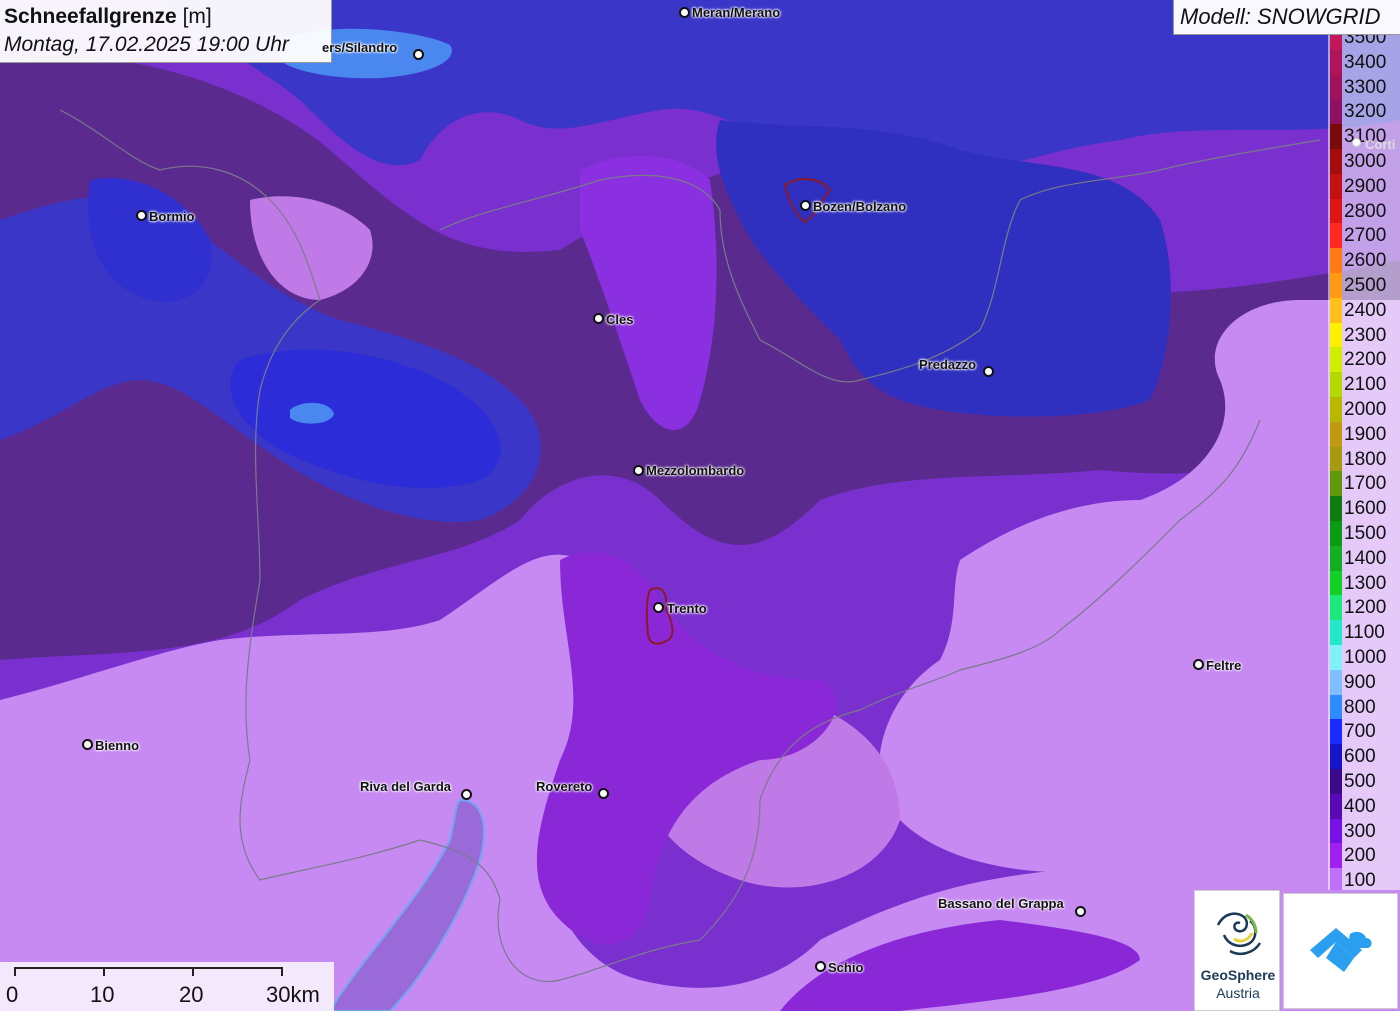 This screenshot has width=1400, height=1011. I want to click on map-title: Schneefallgrenze [m], so click(108, 16).